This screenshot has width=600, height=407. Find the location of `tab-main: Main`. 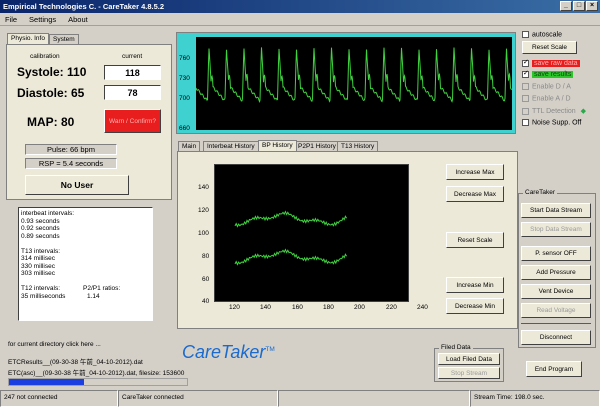

tab-main: Main is located at coordinates (189, 146).